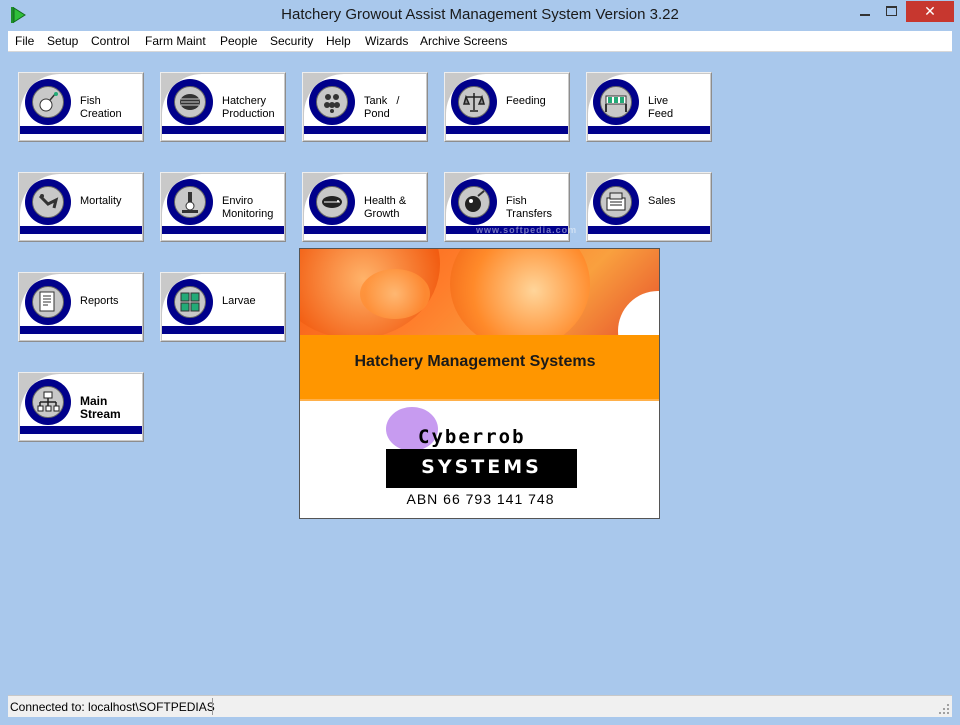 Image resolution: width=960 pixels, height=725 pixels. What do you see at coordinates (616, 102) in the screenshot?
I see `live-feed-icon` at bounding box center [616, 102].